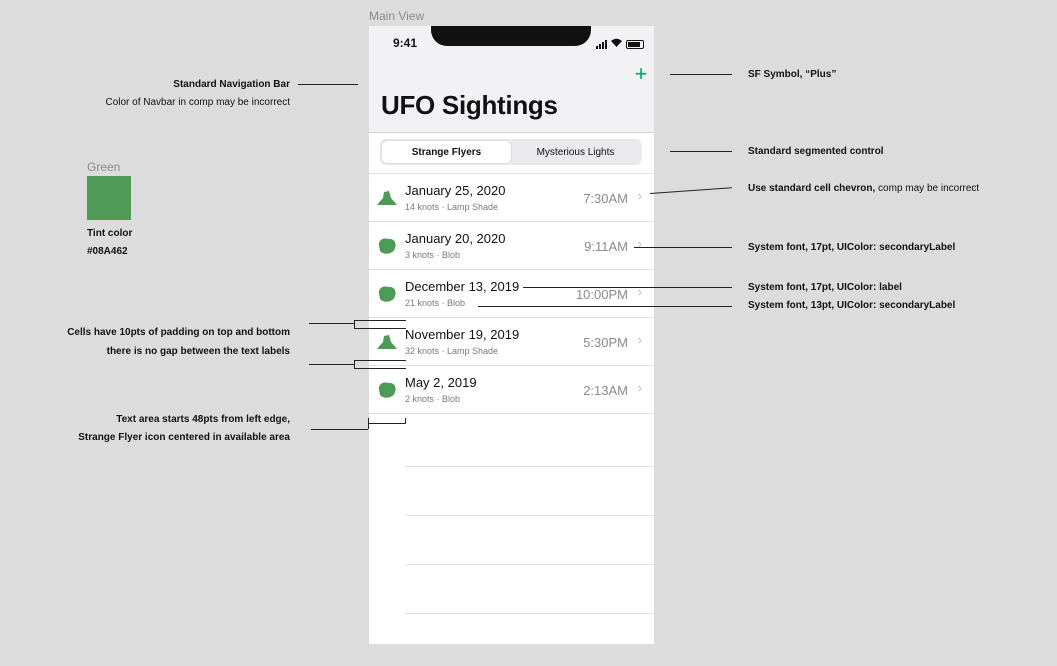 Image resolution: width=1057 pixels, height=666 pixels. Describe the element at coordinates (455, 238) in the screenshot. I see `row-date: January 20, 2020` at that location.